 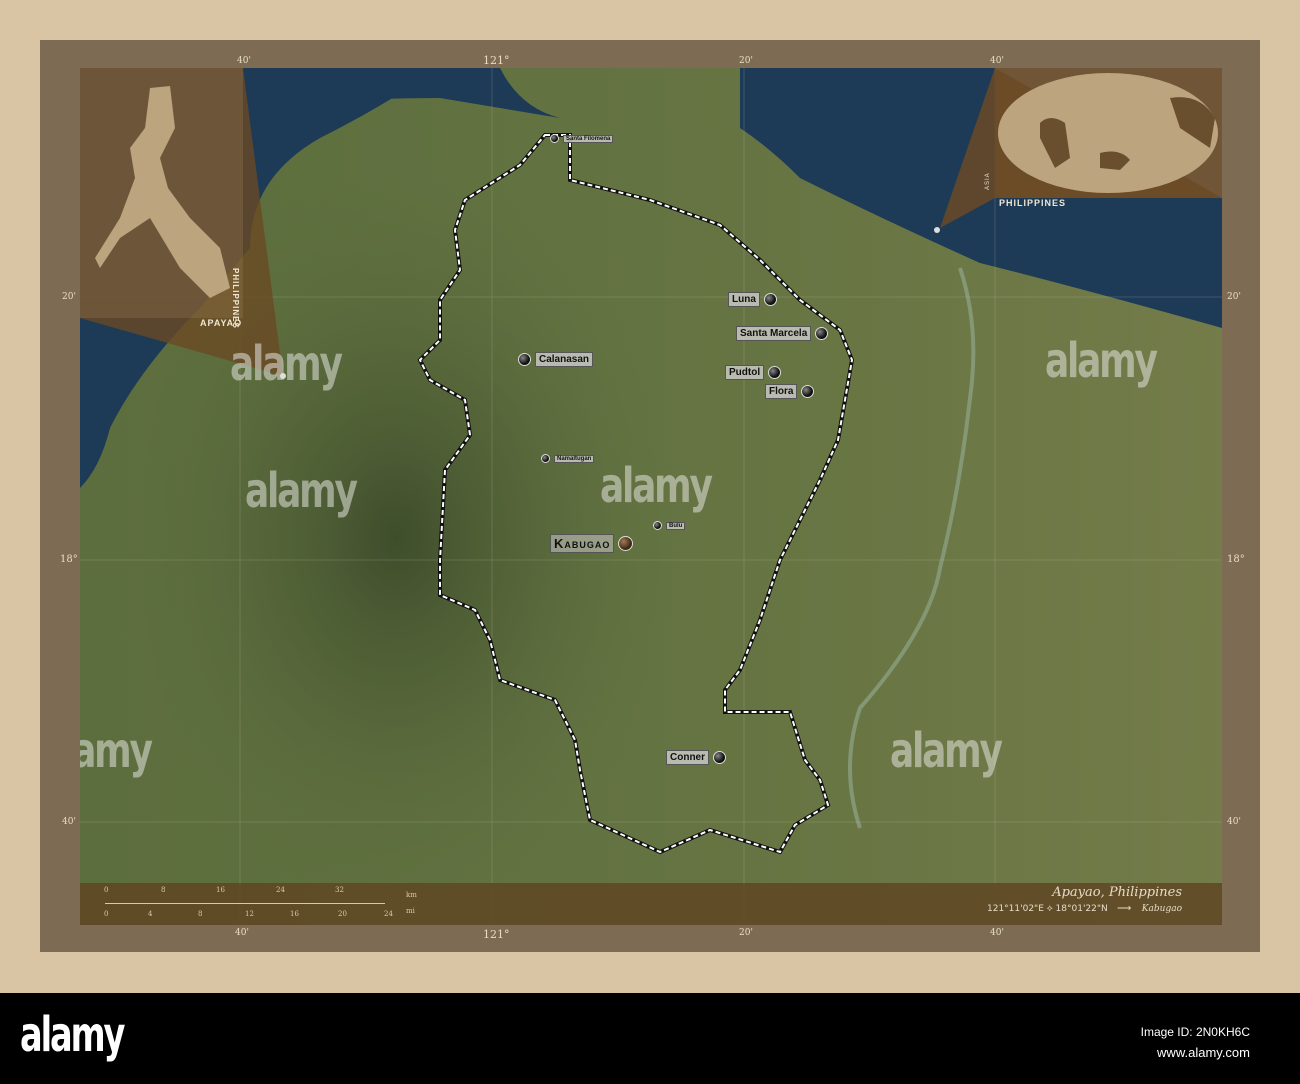 What do you see at coordinates (496, 934) in the screenshot?
I see `grid-tick-bottom: 121°` at bounding box center [496, 934].